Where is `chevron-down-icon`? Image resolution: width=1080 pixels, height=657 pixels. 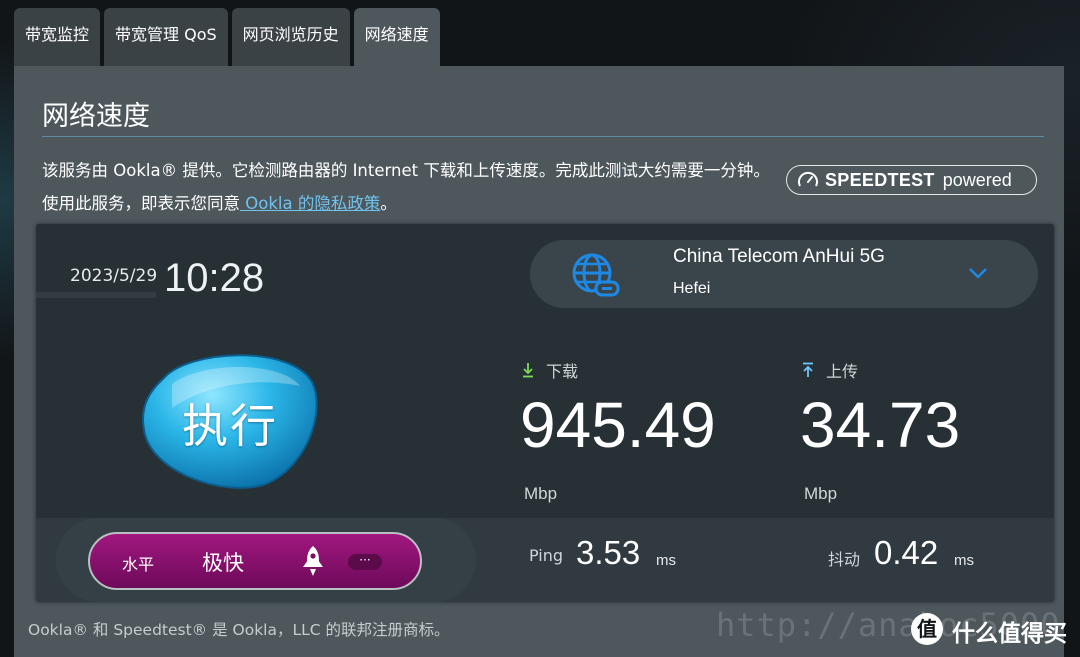
chevron-down-icon is located at coordinates (978, 273).